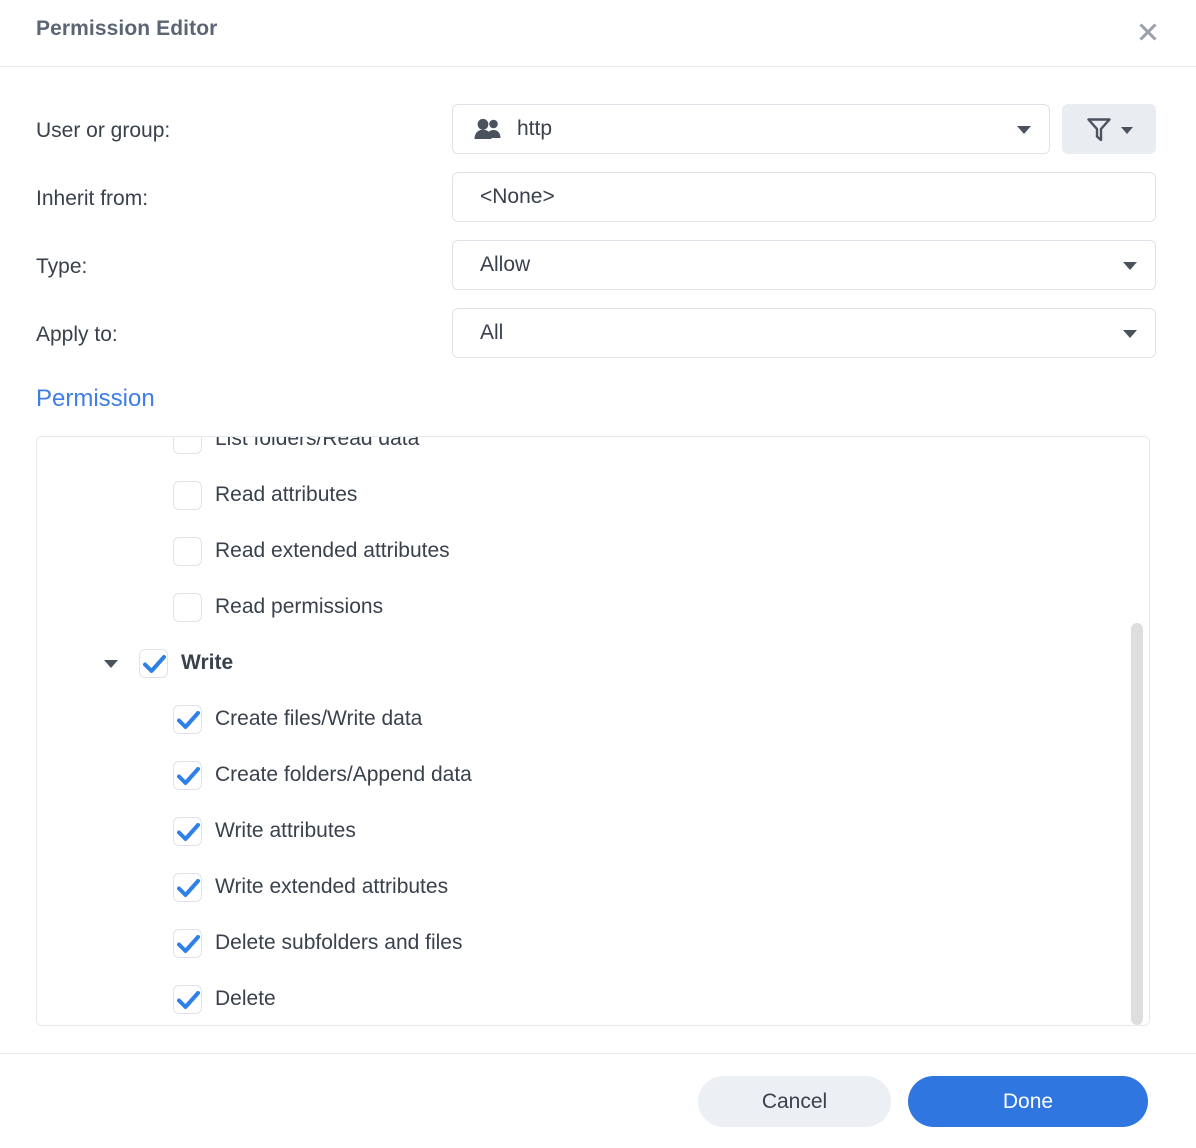  What do you see at coordinates (299, 606) in the screenshot?
I see `permission-label: Read permissions` at bounding box center [299, 606].